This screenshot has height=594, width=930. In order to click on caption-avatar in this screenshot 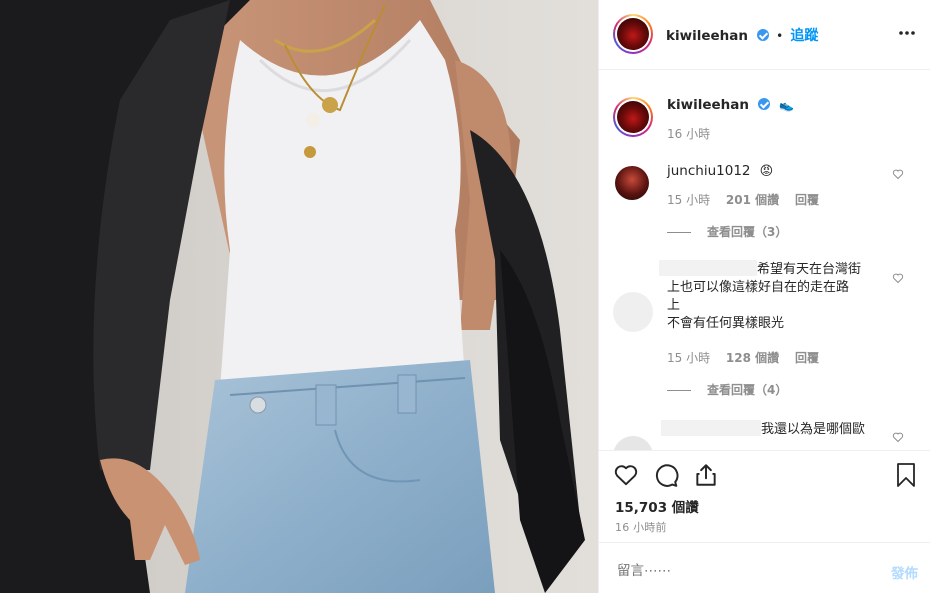, I will do `click(633, 117)`.